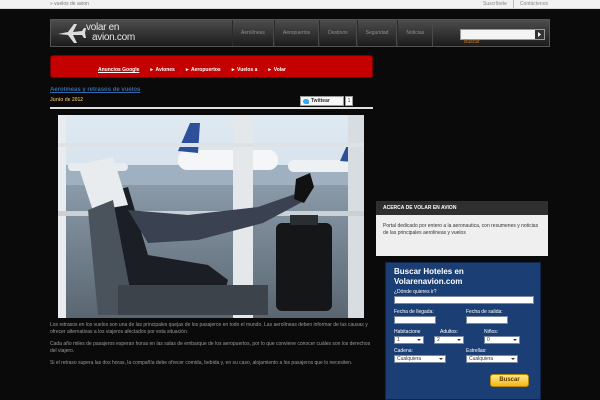 Image resolution: width=600 pixels, height=400 pixels. I want to click on adults-select: 2, so click(449, 340).